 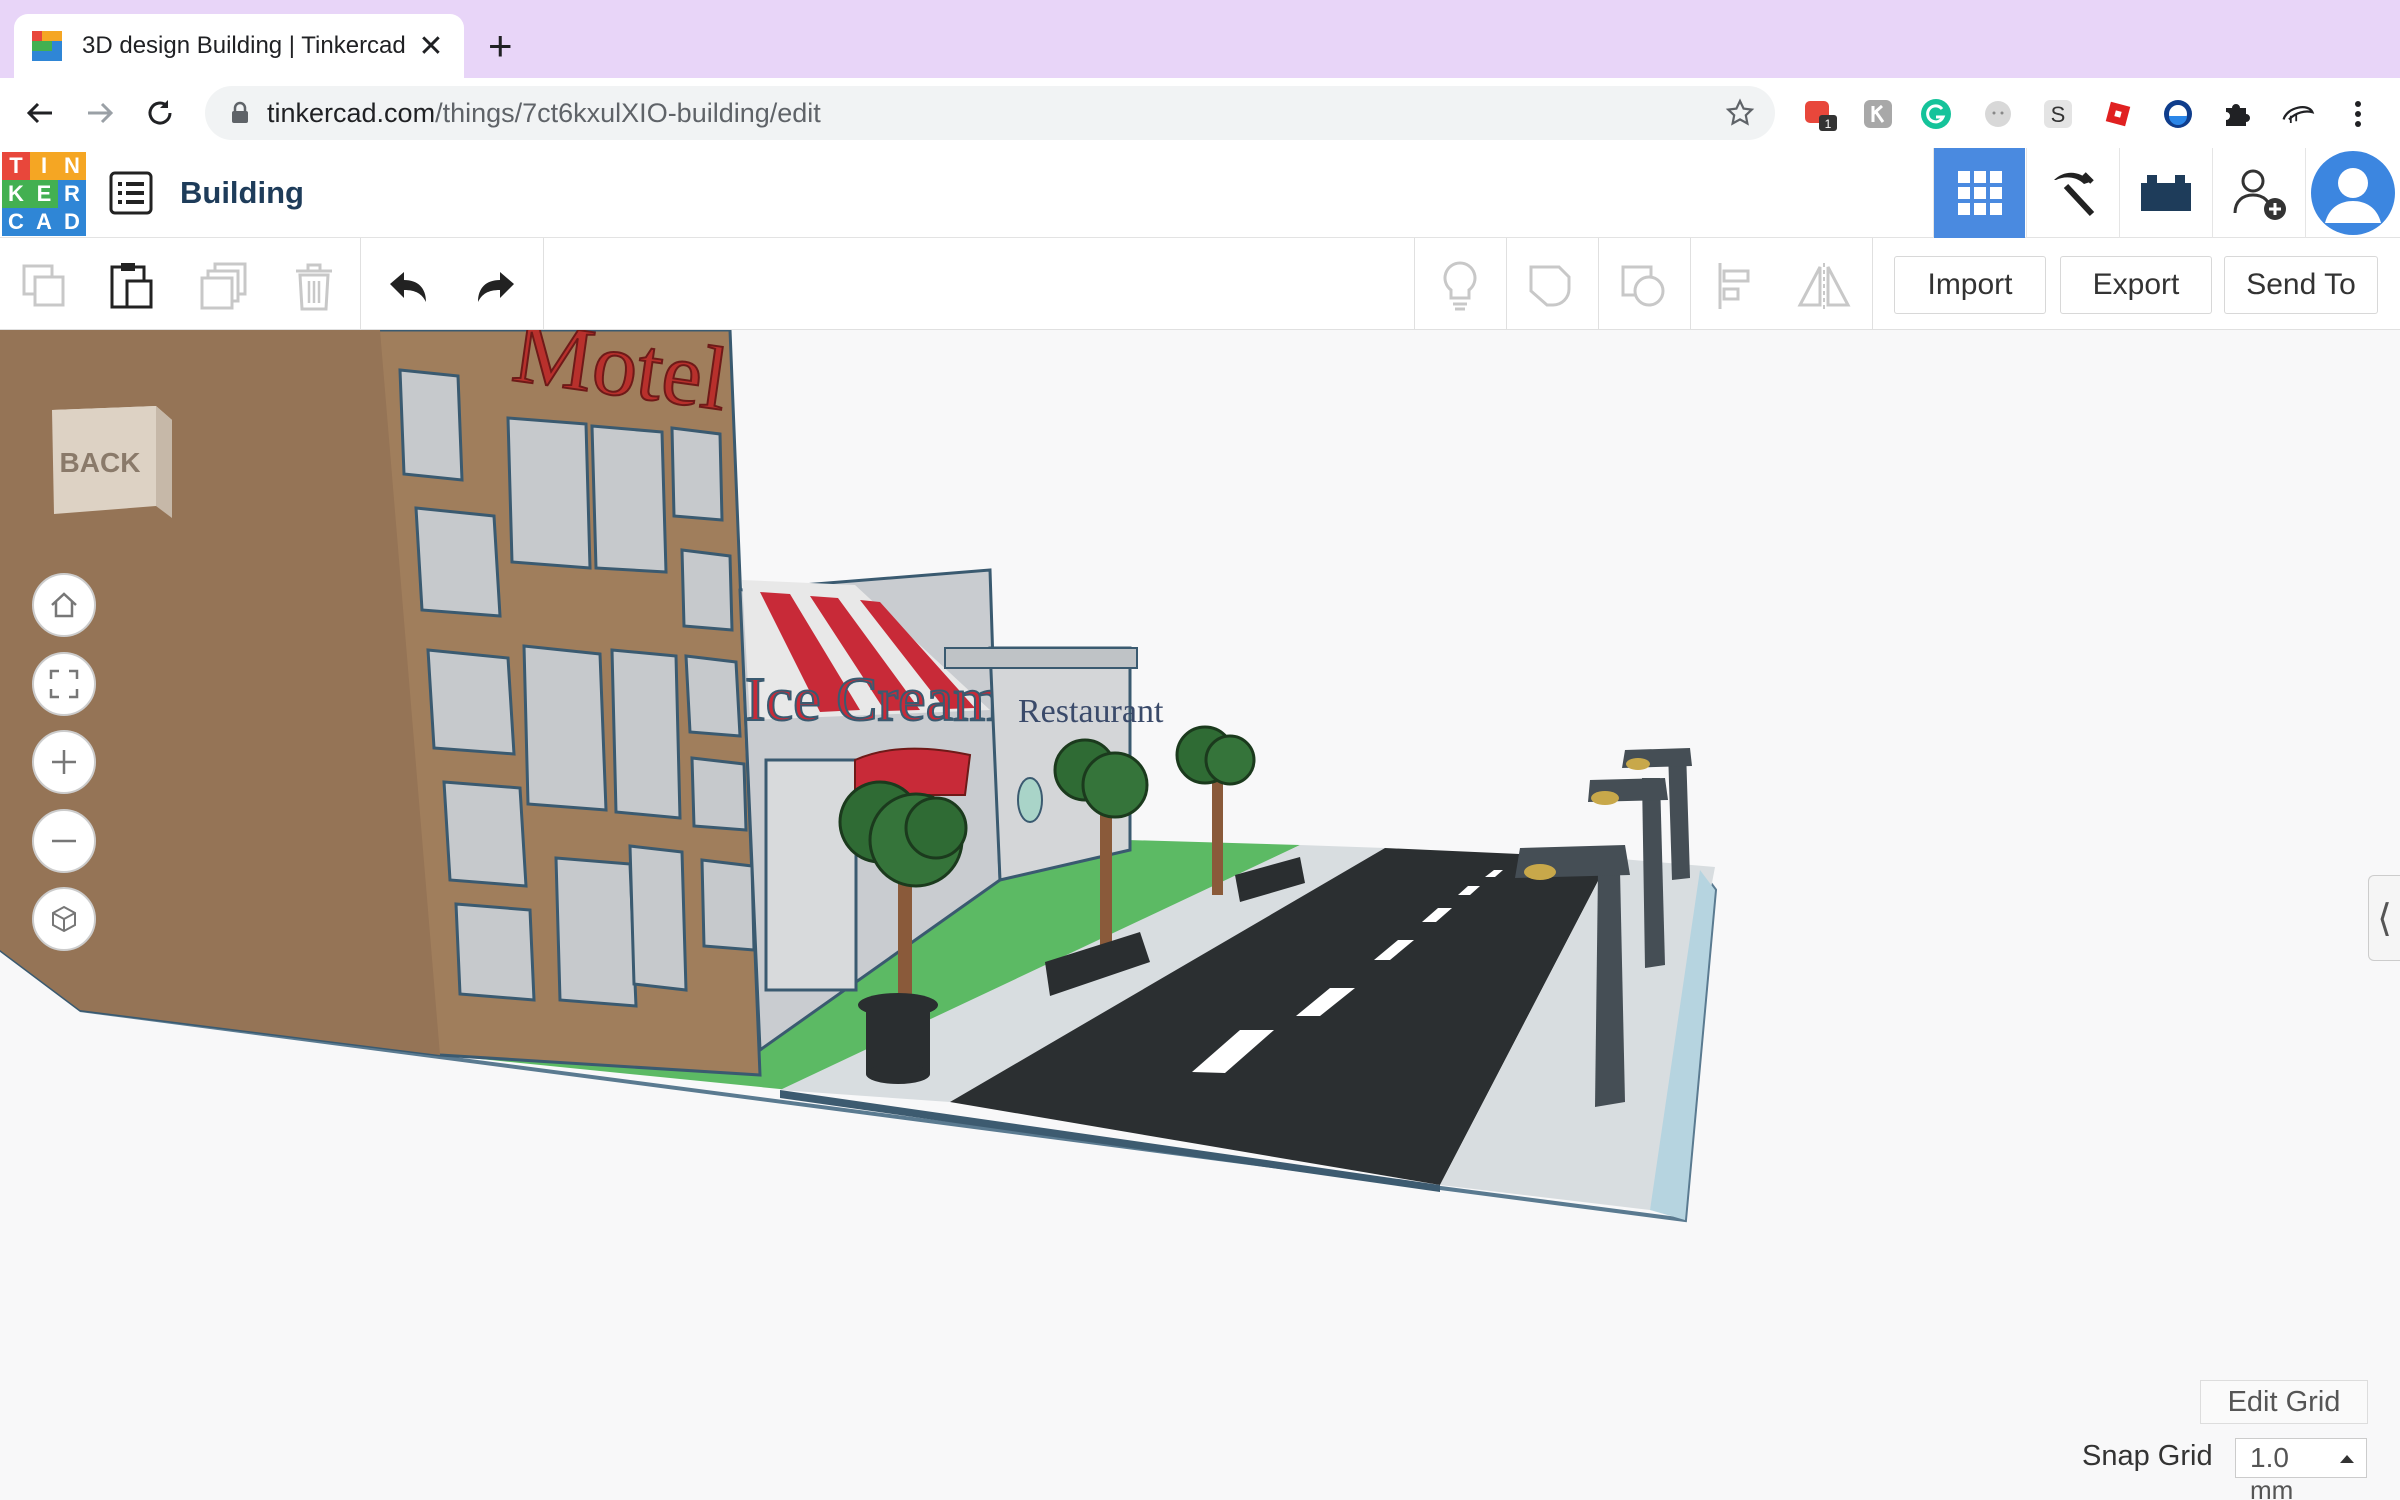 I want to click on lock-icon, so click(x=240, y=112).